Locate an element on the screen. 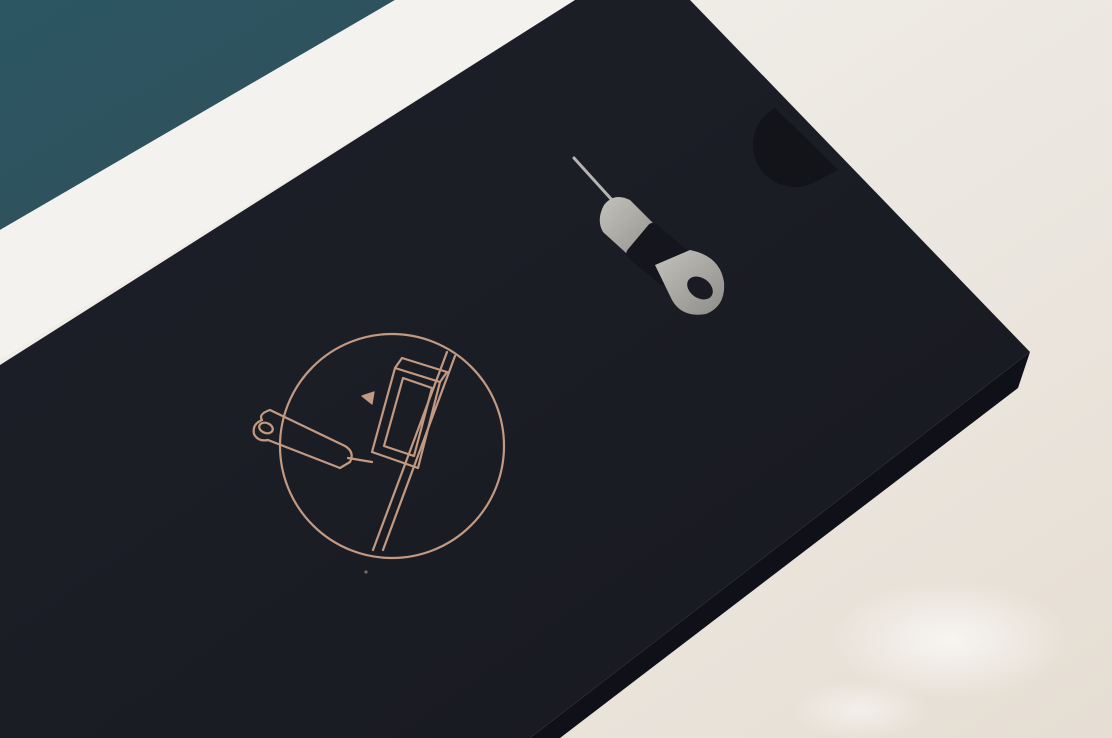 This screenshot has width=1112, height=738. dust-speck is located at coordinates (366, 572).